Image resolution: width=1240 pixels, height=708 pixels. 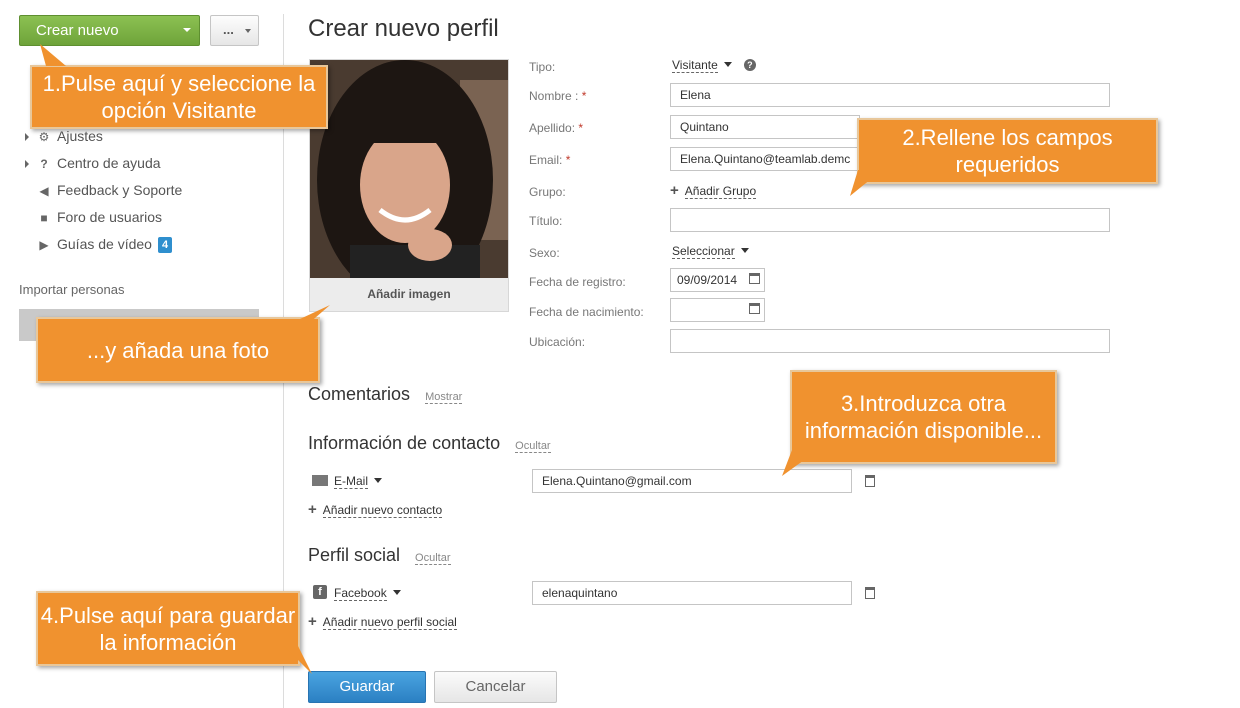 What do you see at coordinates (433, 558) in the screenshot?
I see `hide-social-link: Ocultar` at bounding box center [433, 558].